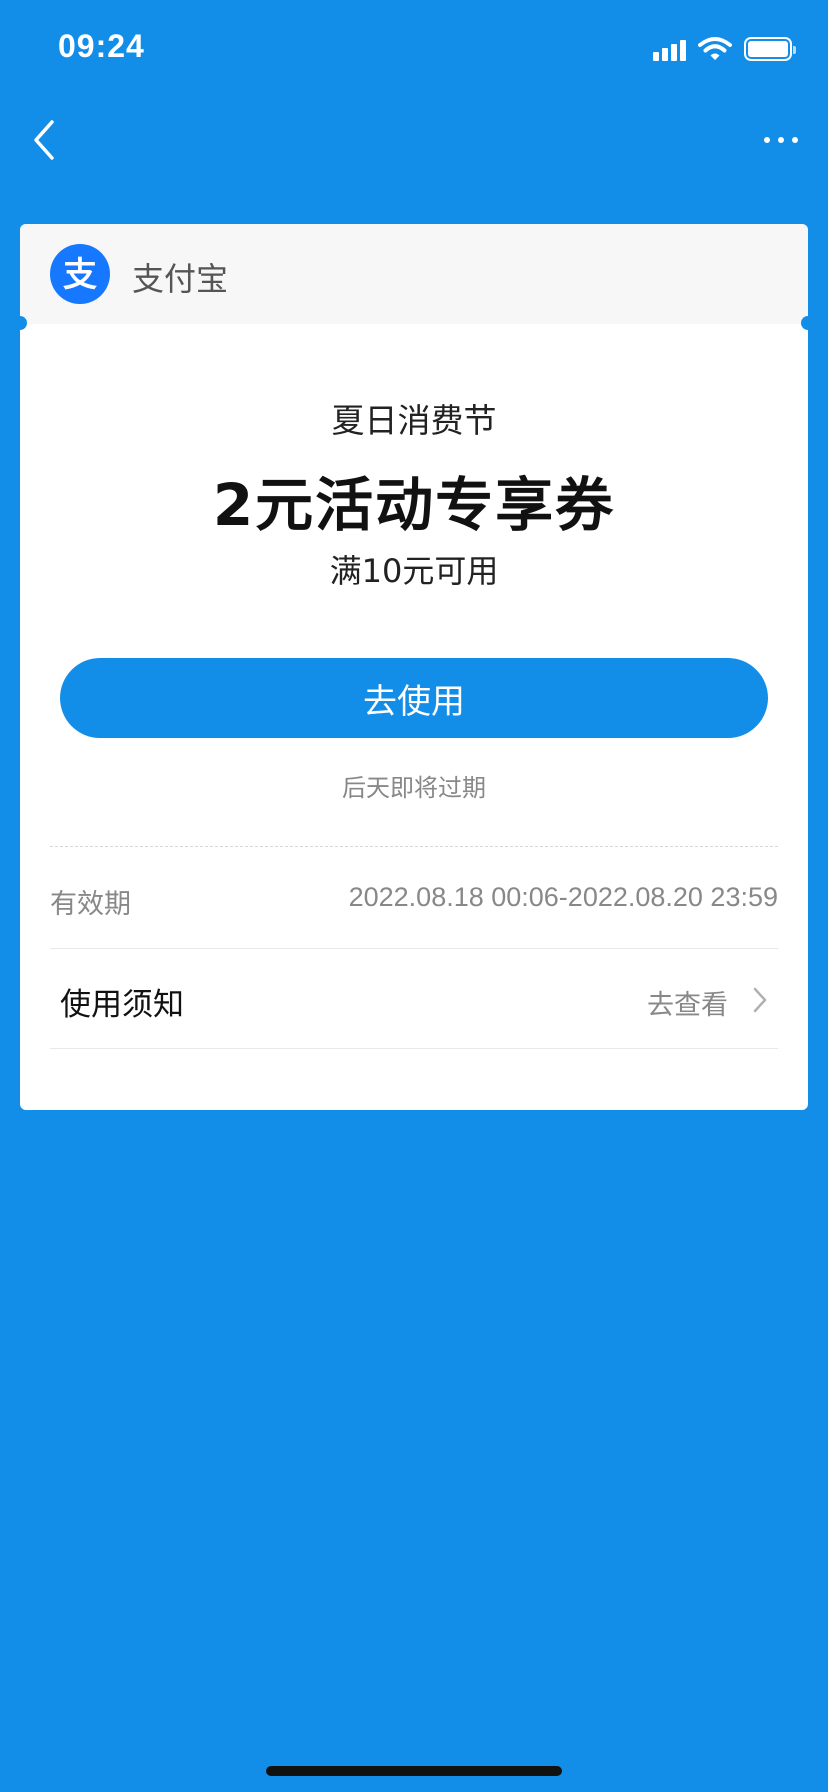 The height and width of the screenshot is (1792, 828). Describe the element at coordinates (414, 50) in the screenshot. I see `status-bar: 09:24` at that location.